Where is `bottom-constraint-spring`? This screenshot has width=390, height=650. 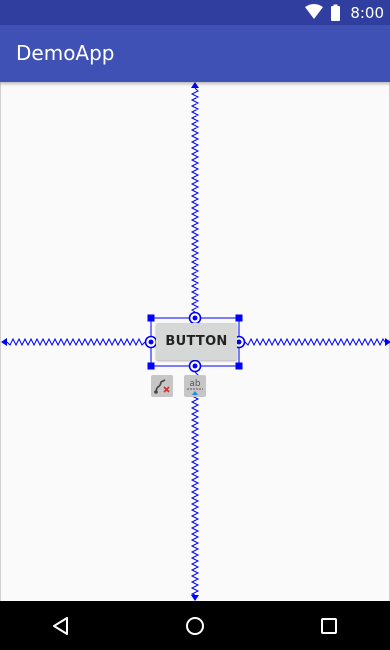
bottom-constraint-spring is located at coordinates (195, 483).